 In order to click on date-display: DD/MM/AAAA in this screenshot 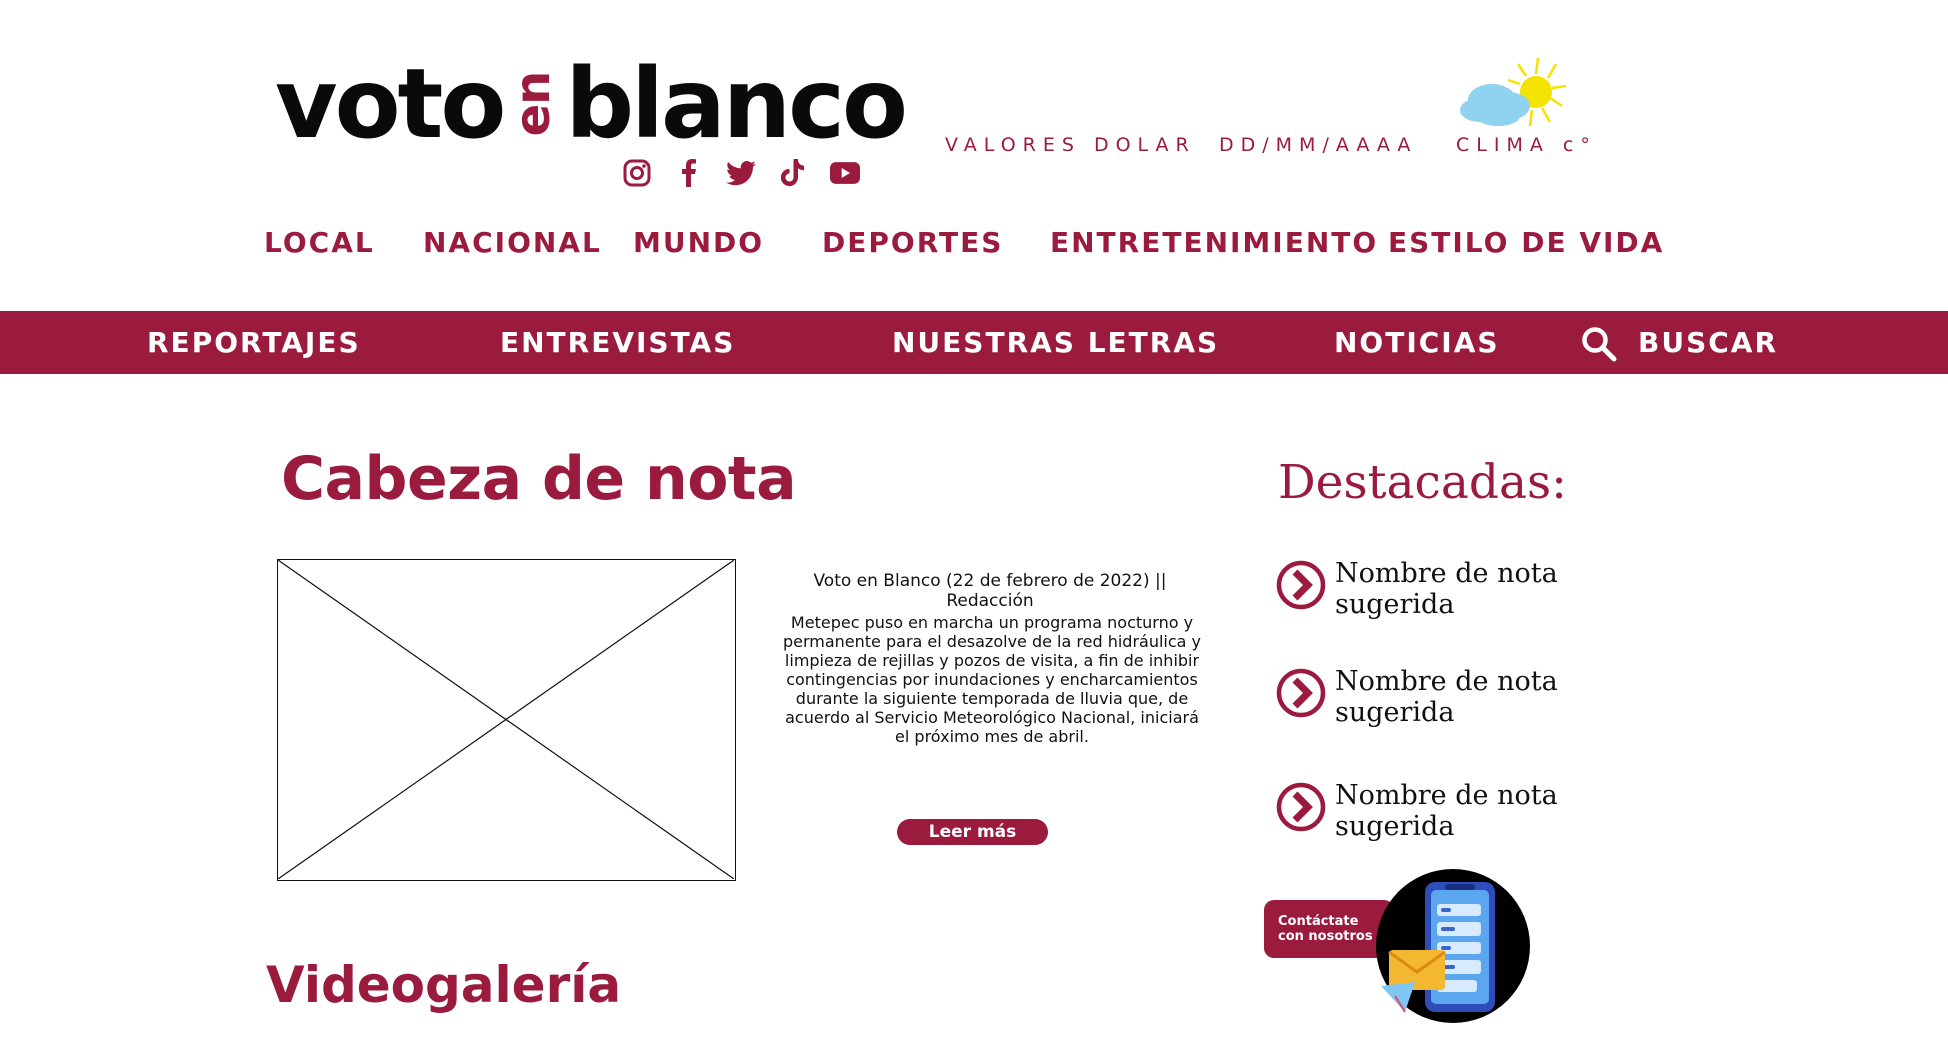, I will do `click(1318, 145)`.